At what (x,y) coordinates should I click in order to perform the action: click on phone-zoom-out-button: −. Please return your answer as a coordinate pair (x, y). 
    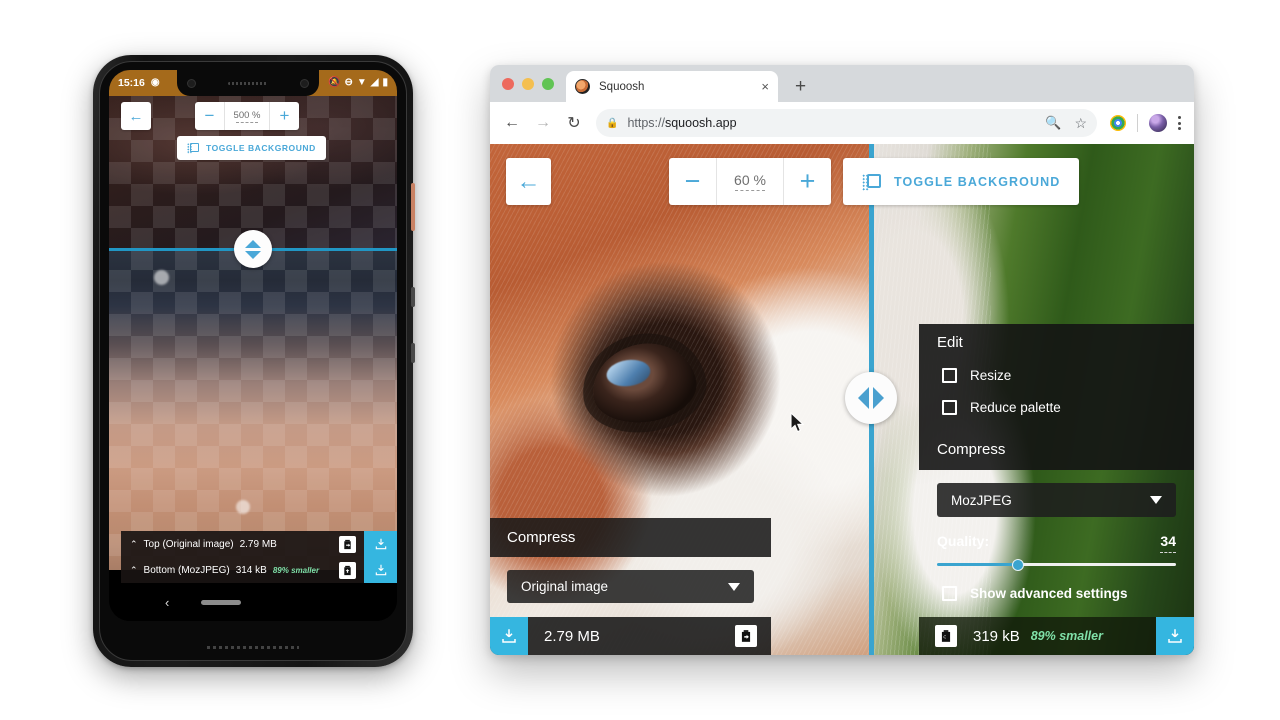
    Looking at the image, I should click on (209, 116).